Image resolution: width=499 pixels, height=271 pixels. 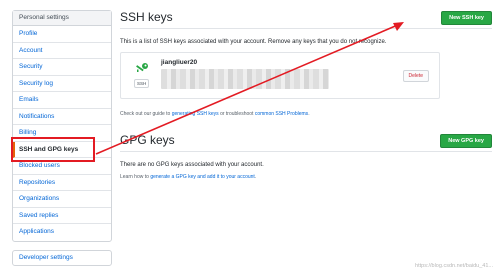 What do you see at coordinates (466, 18) in the screenshot?
I see `new-ssh-key-button: New SSH key` at bounding box center [466, 18].